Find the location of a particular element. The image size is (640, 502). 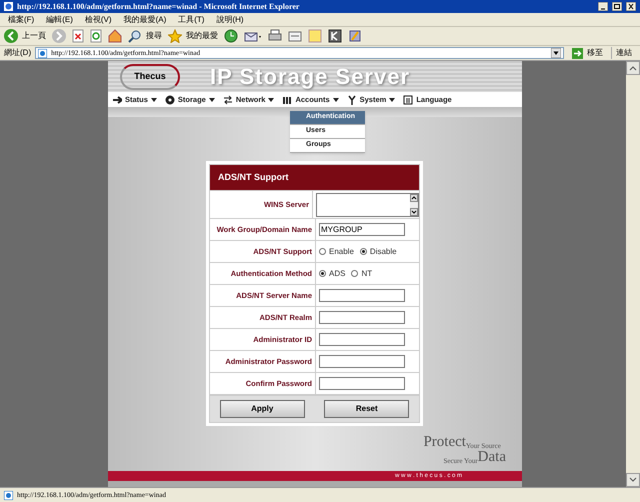

minimize-icon is located at coordinates (603, 6).